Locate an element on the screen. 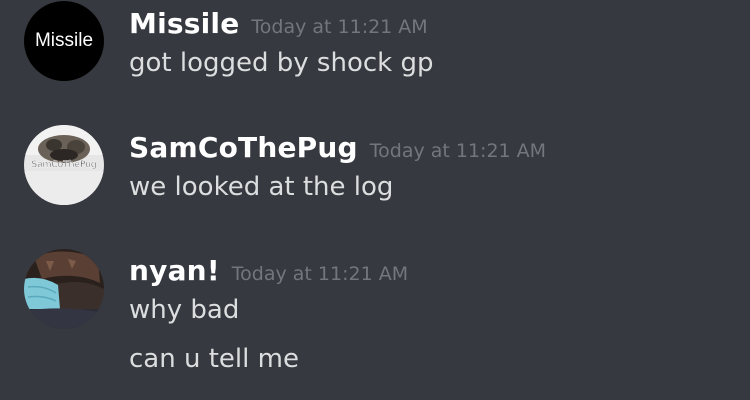 The width and height of the screenshot is (750, 400). message-header: Missile Today at 11:21 AM is located at coordinates (278, 23).